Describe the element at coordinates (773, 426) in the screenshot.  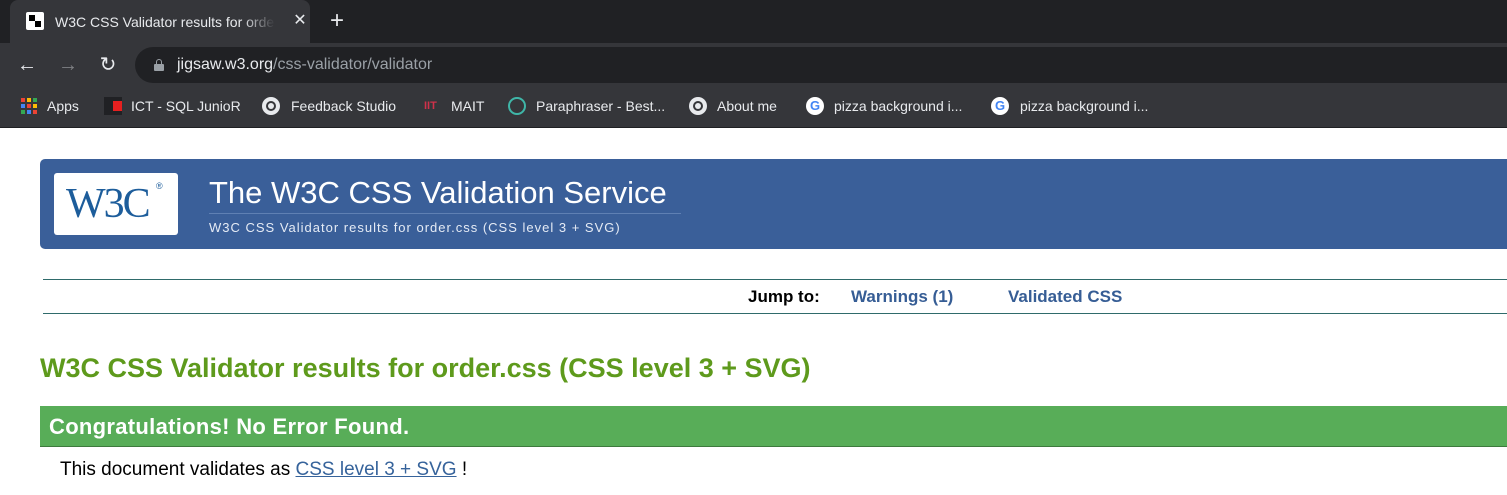
I see `success-banner: Congratulations! No Error Found.` at that location.